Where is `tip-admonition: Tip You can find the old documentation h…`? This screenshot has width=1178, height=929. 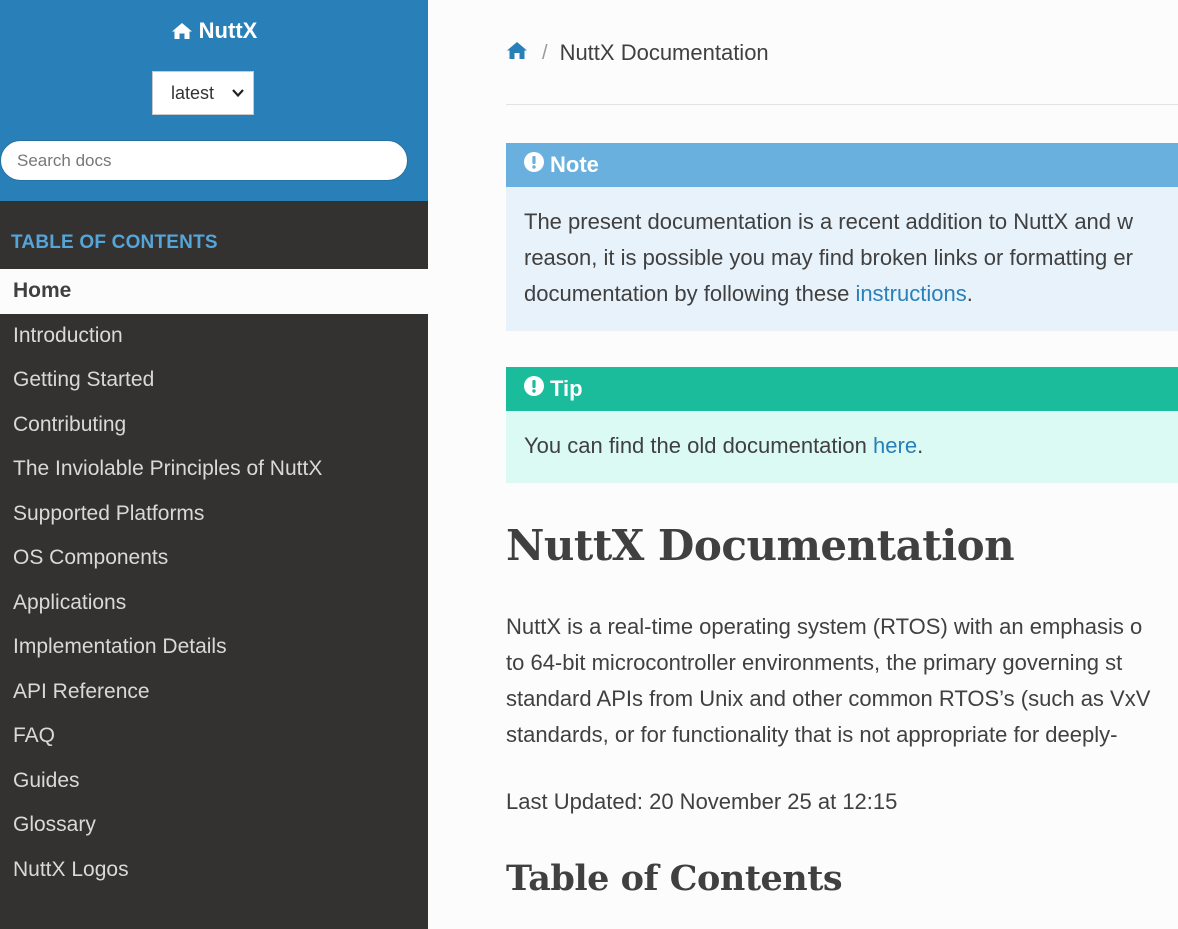
tip-admonition: Tip You can find the old documentation h… is located at coordinates (842, 425).